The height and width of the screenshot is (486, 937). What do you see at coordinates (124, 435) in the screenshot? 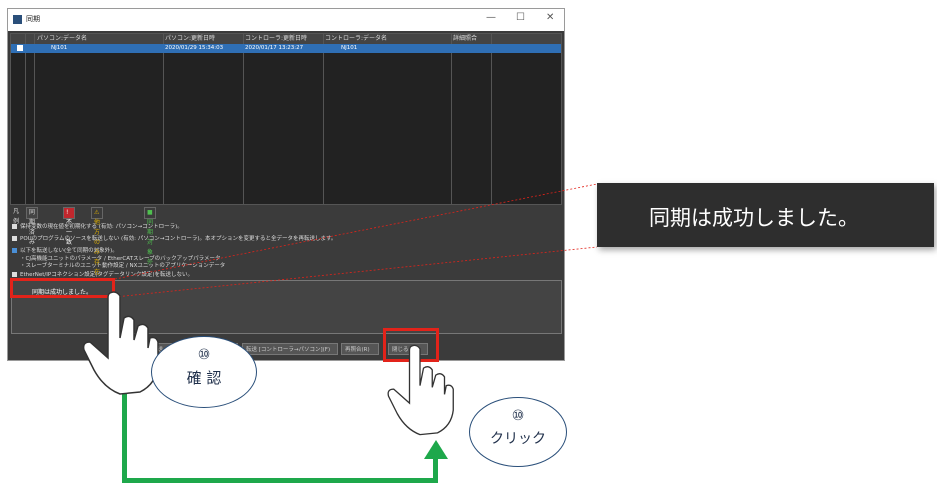
I see `arrow-vertical-left` at bounding box center [124, 435].